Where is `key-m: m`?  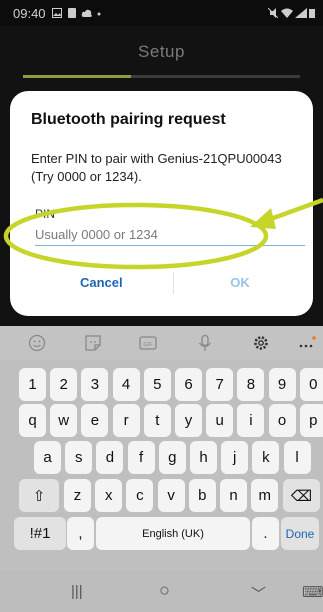
key-m: m is located at coordinates (265, 495).